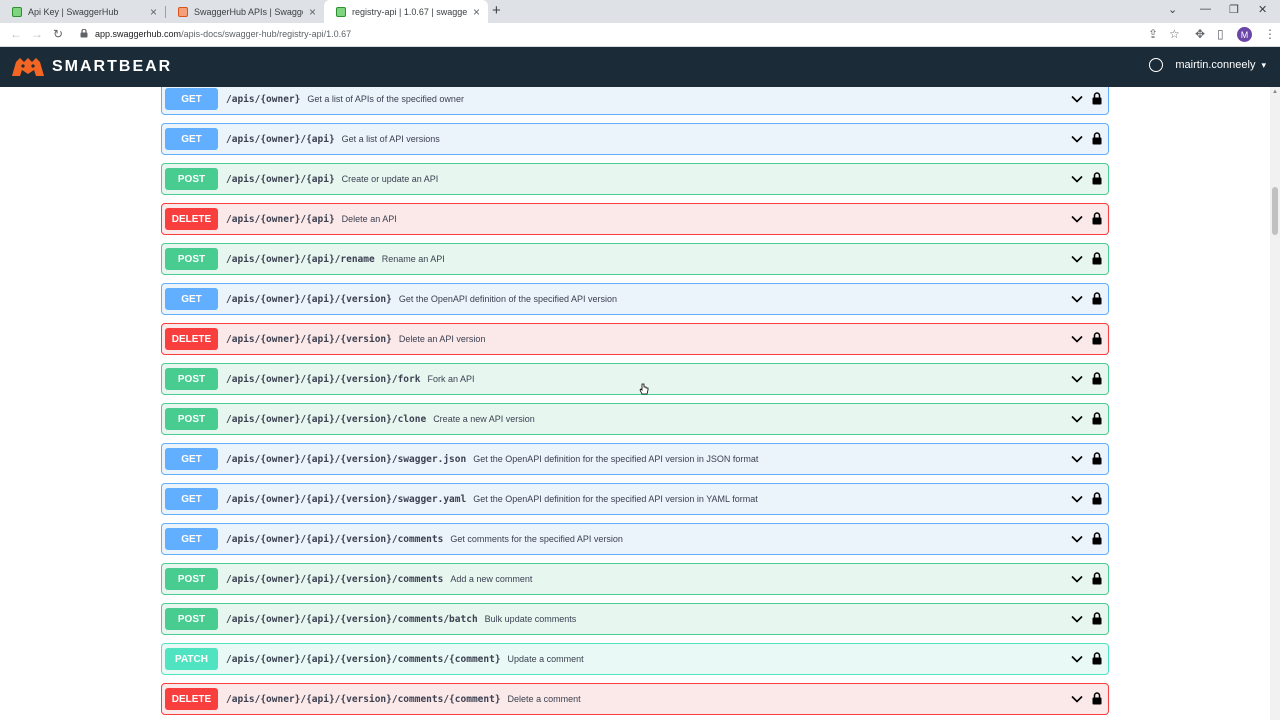  I want to click on new-tab-icon: +, so click(496, 10).